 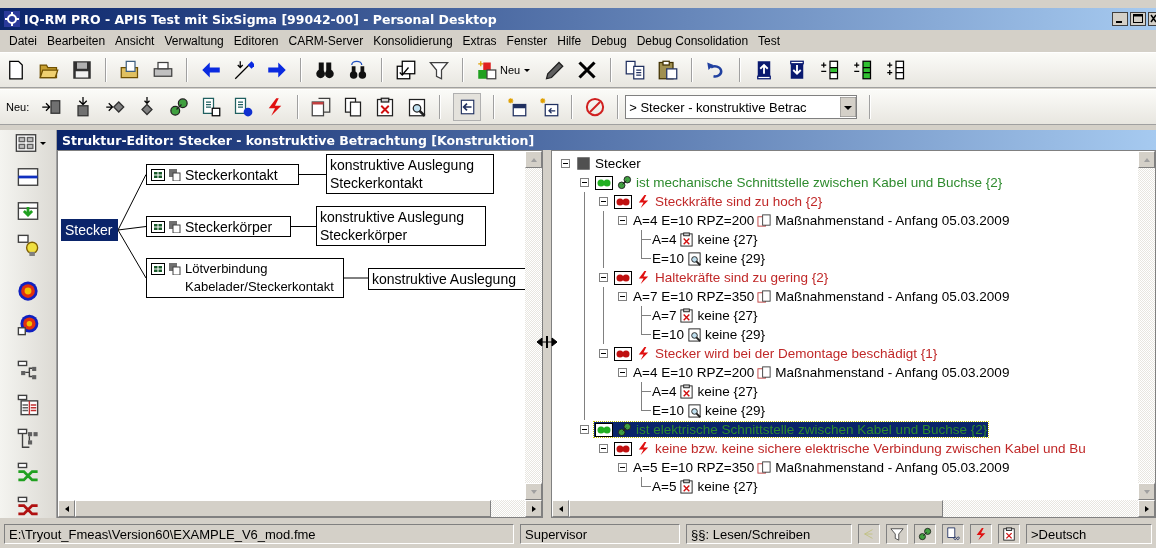 What do you see at coordinates (569, 41) in the screenshot?
I see `menu-item: Hilfe` at bounding box center [569, 41].